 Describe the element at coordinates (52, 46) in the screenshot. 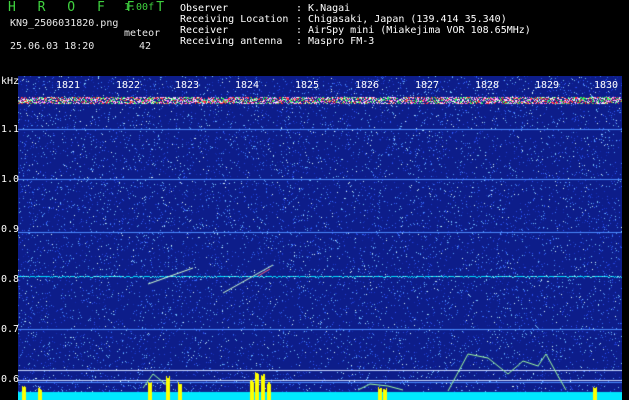

I see `observation-datetime: 25.06.03 18:20` at that location.